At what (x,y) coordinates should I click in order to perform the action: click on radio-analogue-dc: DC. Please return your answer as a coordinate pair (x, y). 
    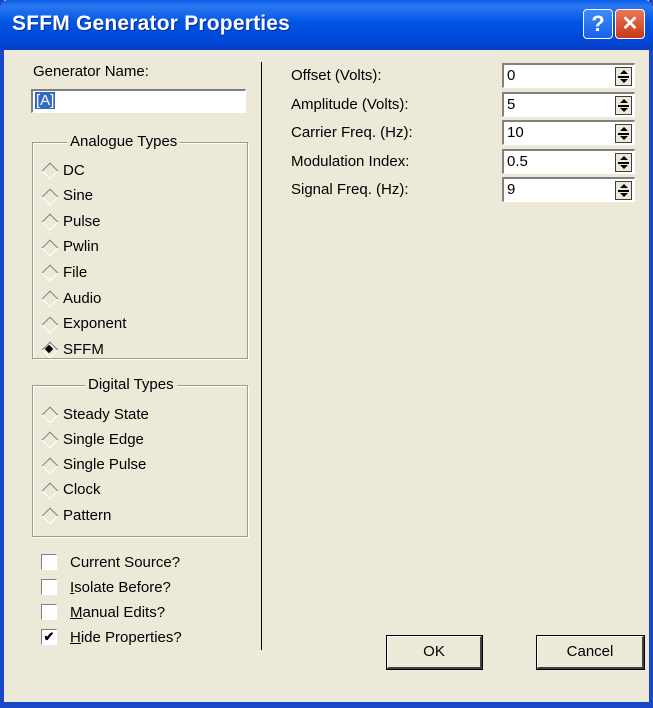
    Looking at the image, I should click on (63, 170).